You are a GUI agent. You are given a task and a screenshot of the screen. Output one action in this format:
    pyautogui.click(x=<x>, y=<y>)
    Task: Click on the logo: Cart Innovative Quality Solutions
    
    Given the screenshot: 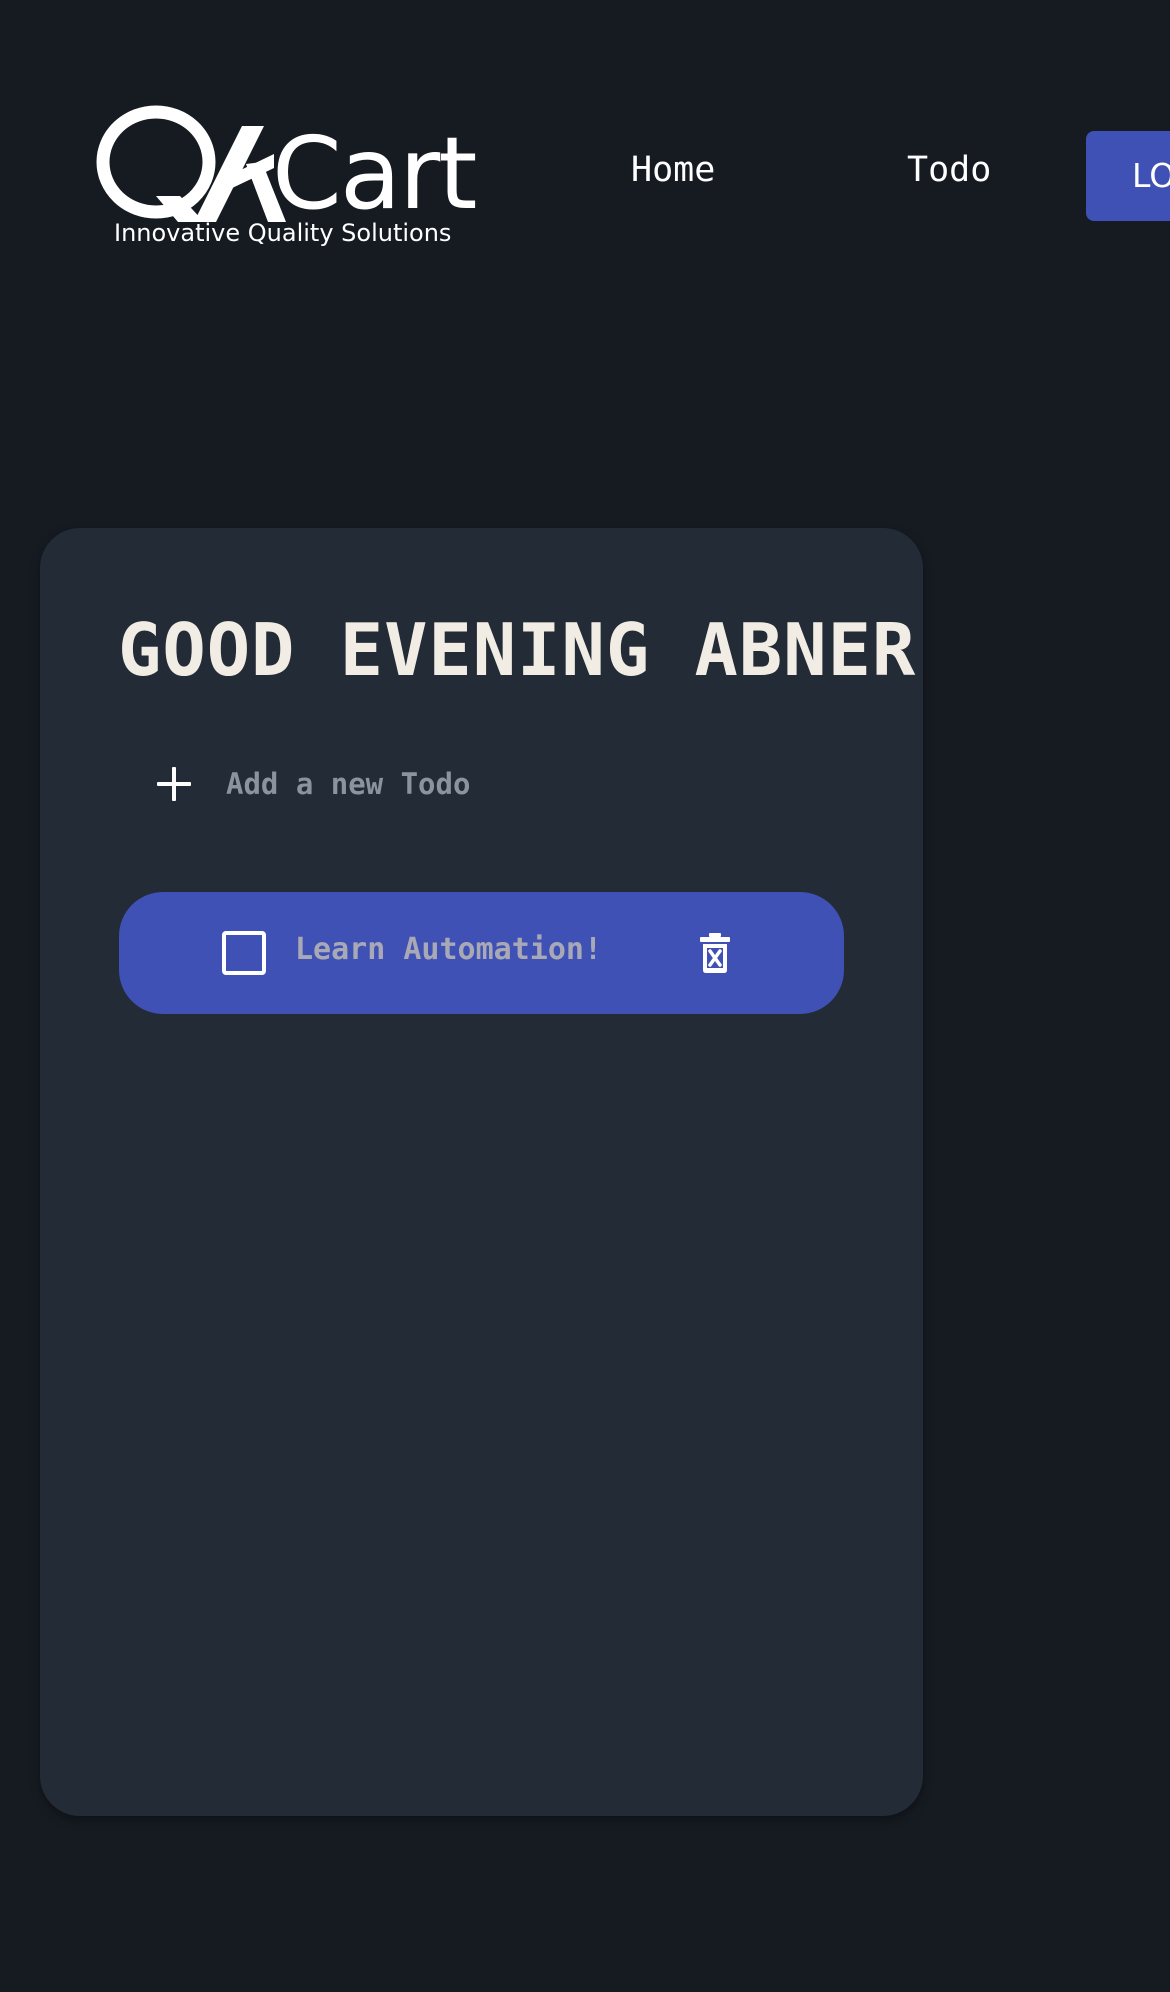 What is the action you would take?
    pyautogui.click(x=286, y=179)
    